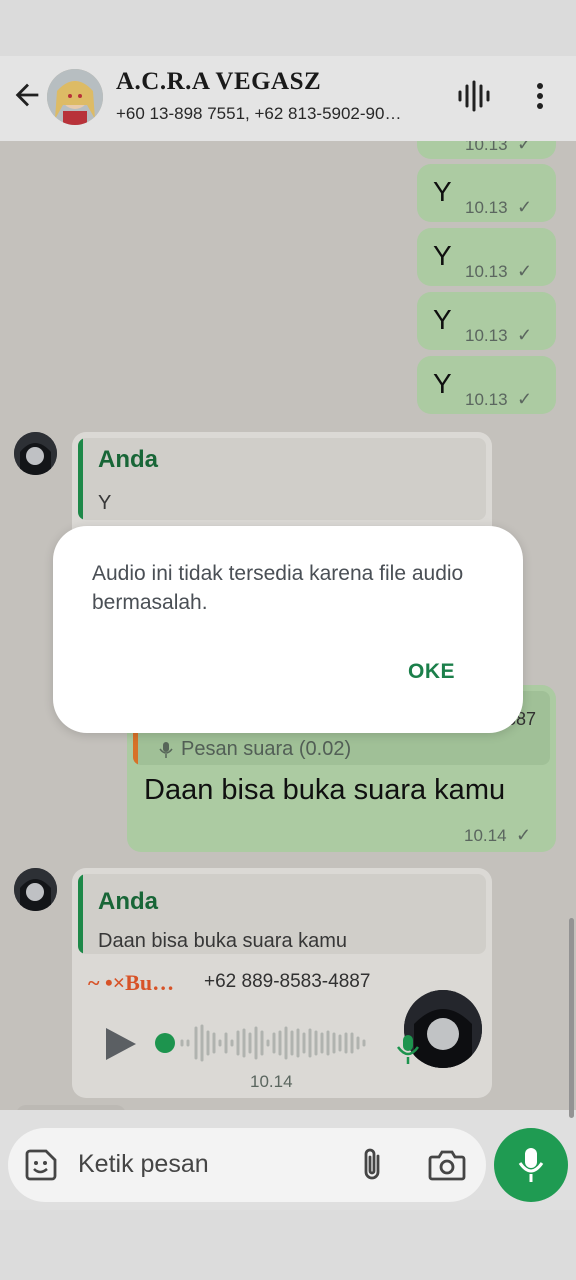 The height and width of the screenshot is (1280, 576). What do you see at coordinates (41, 1165) in the screenshot?
I see `sticker-icon` at bounding box center [41, 1165].